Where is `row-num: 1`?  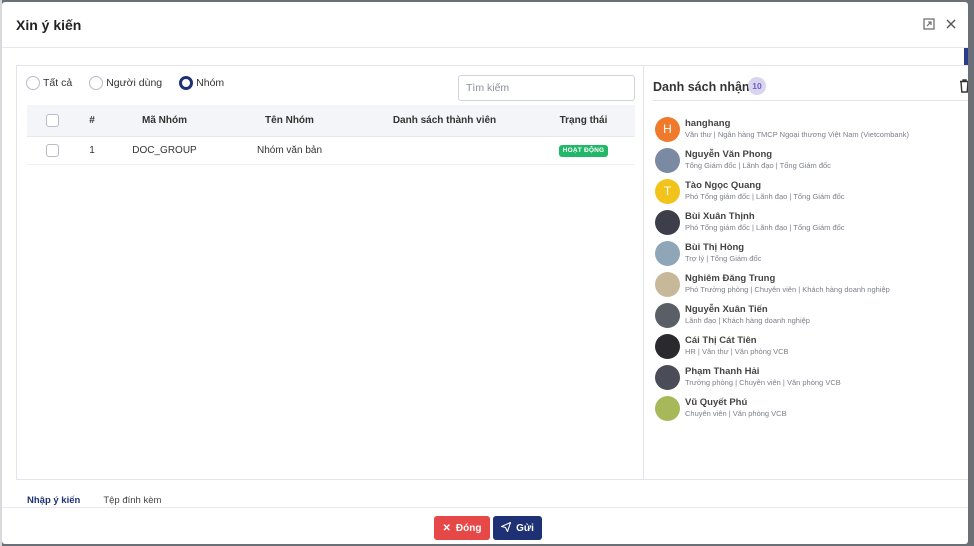
row-num: 1 is located at coordinates (92, 150).